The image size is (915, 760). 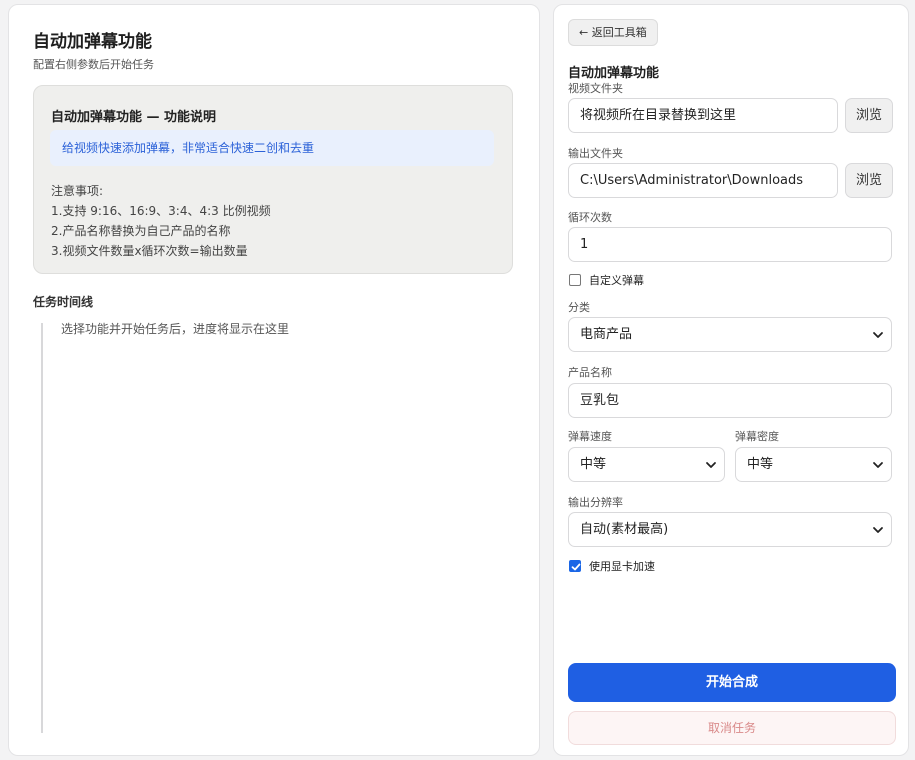 What do you see at coordinates (92, 42) in the screenshot?
I see `page-title: 自动加弹幕功能` at bounding box center [92, 42].